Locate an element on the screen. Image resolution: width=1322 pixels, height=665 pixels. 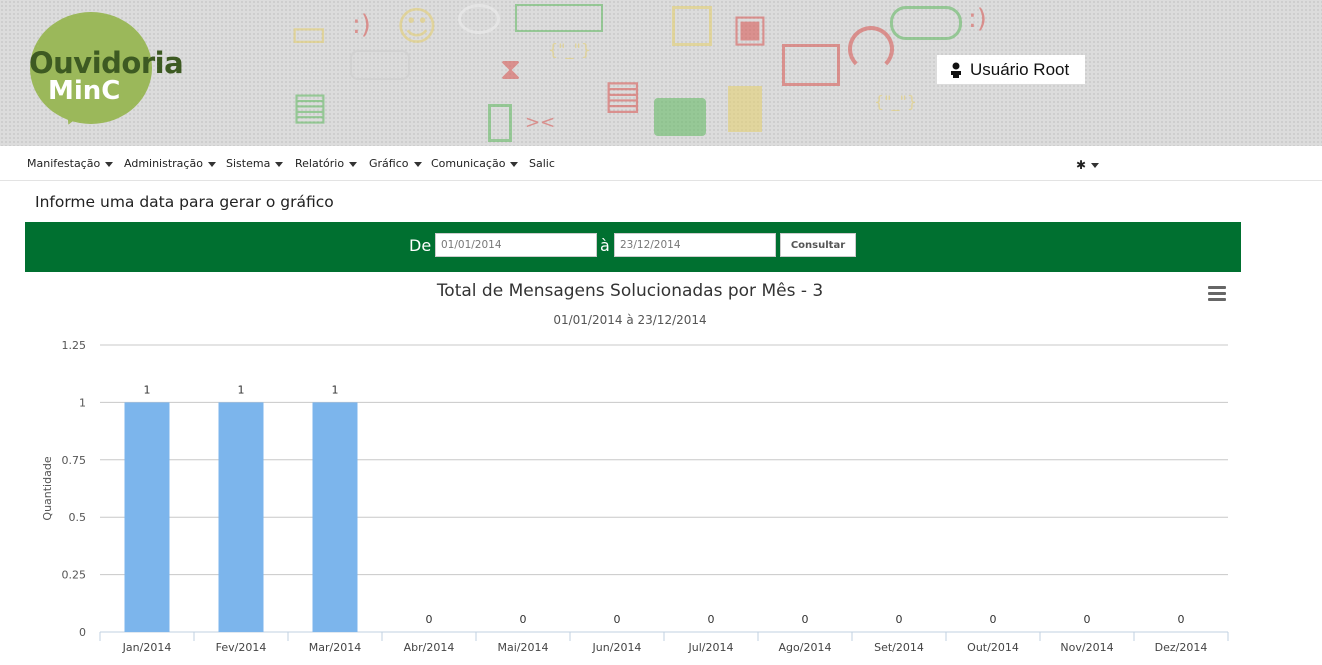
printer-icon: ▭ is located at coordinates (309, 33).